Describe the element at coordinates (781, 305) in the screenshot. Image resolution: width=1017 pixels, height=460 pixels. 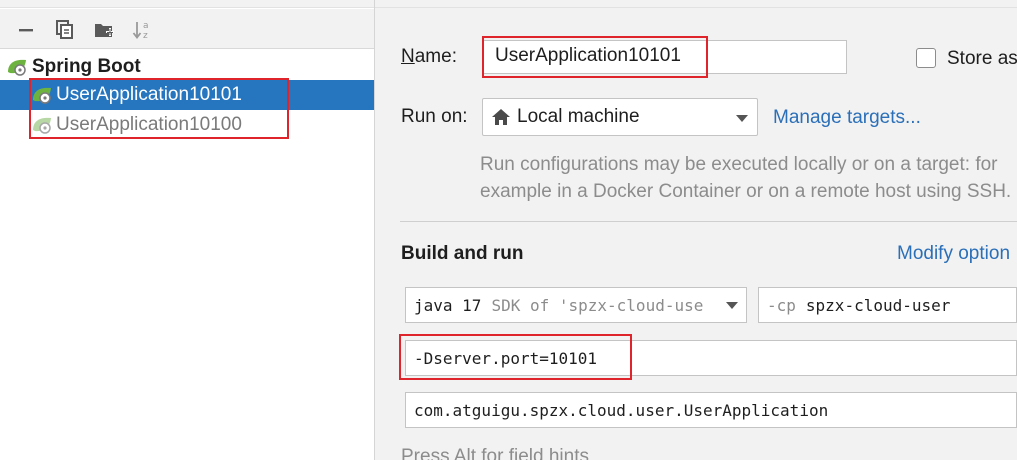
I see `classpath-flag: -cp` at that location.